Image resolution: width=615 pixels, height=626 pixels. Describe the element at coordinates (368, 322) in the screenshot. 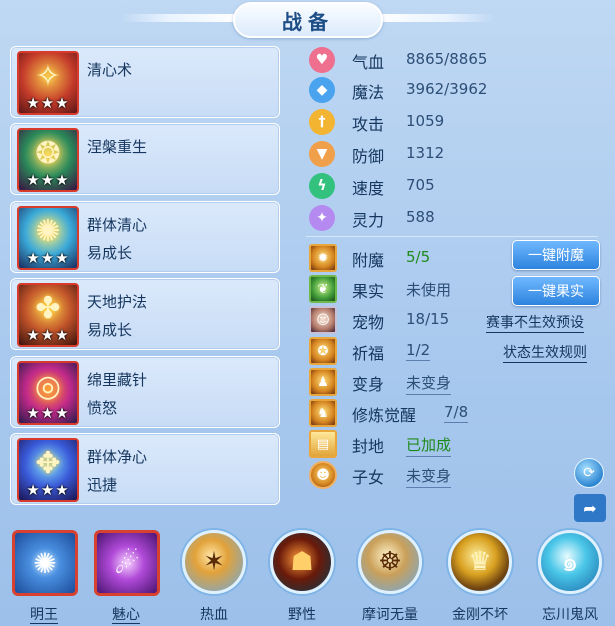

I see `extra-label: 宠物` at that location.